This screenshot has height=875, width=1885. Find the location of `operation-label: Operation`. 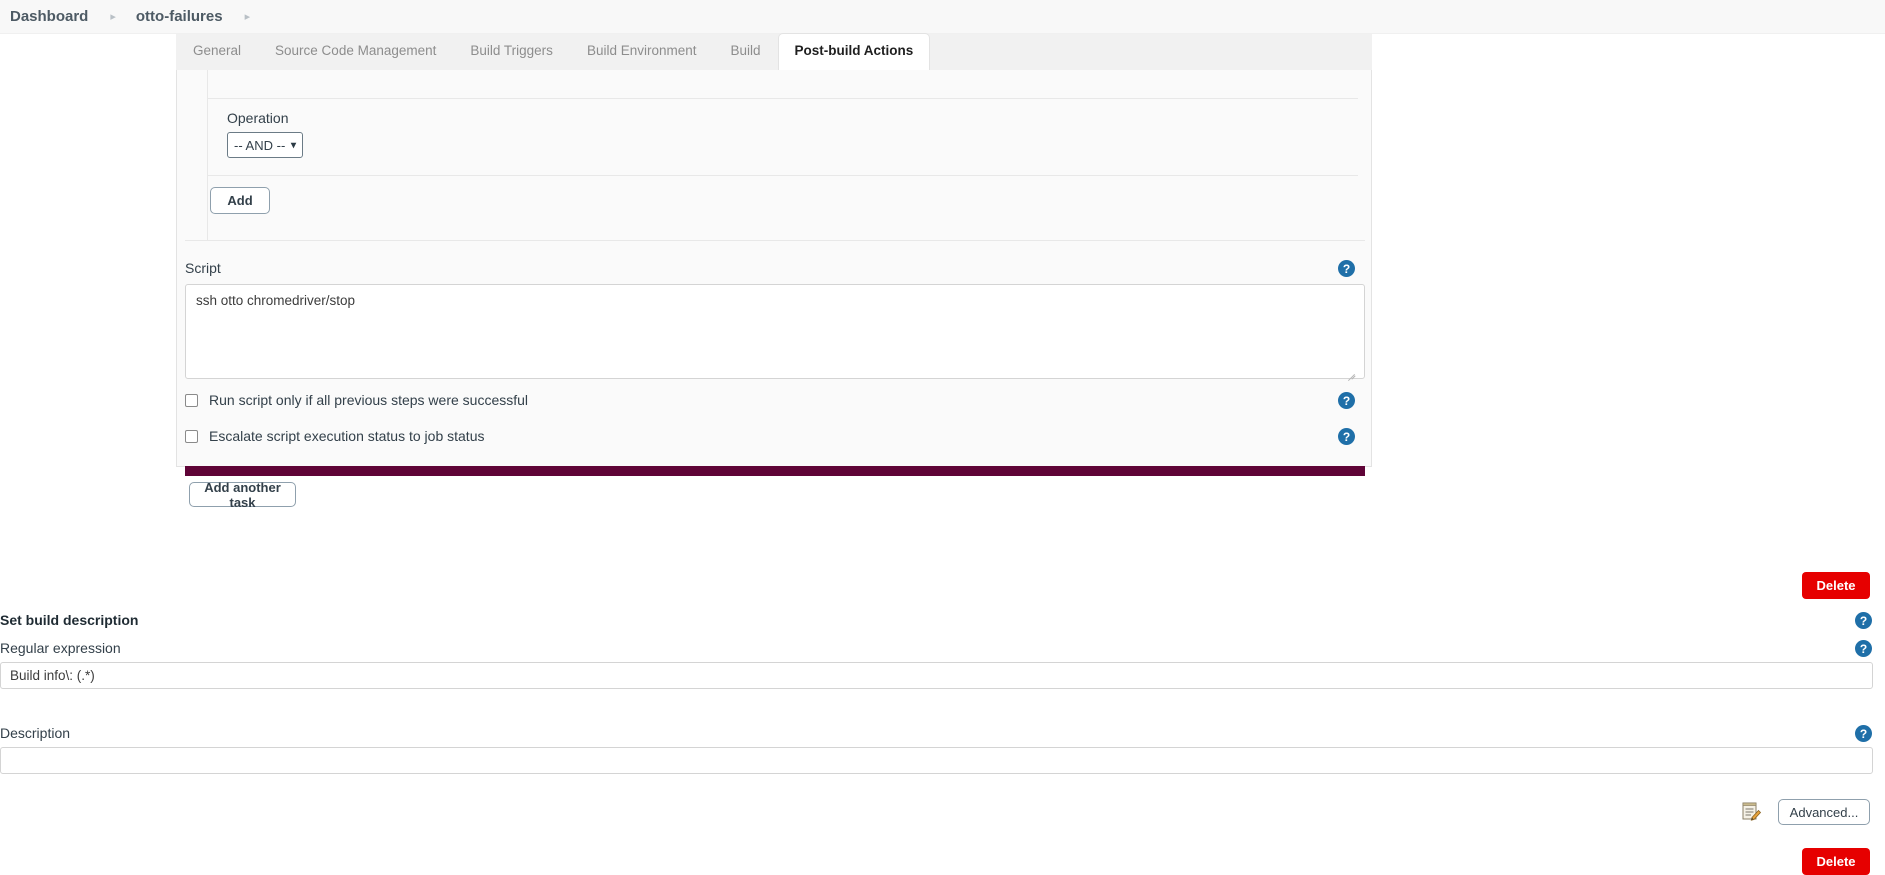

operation-label: Operation is located at coordinates (258, 118).